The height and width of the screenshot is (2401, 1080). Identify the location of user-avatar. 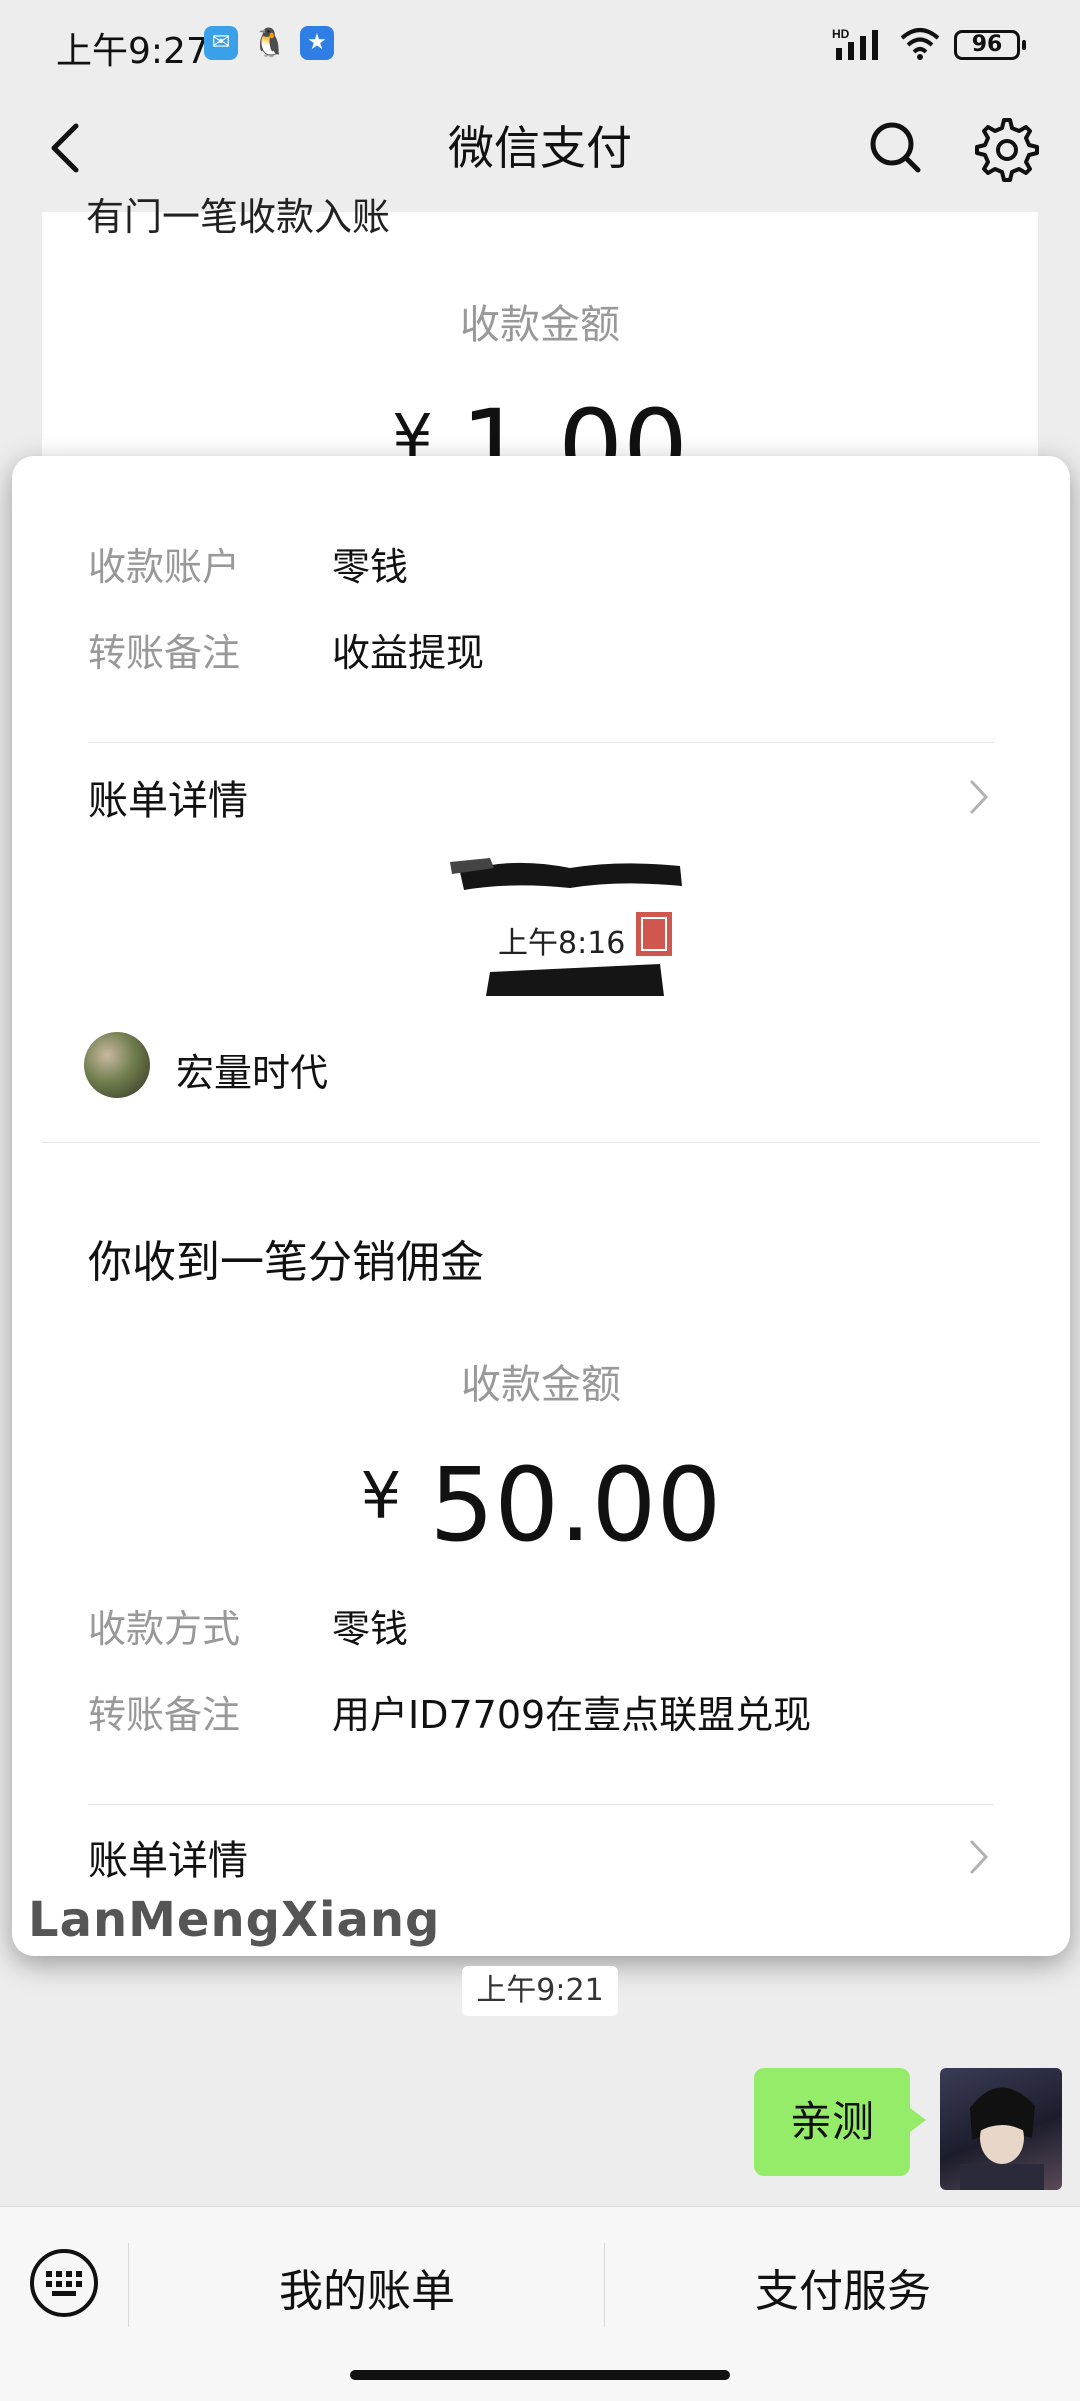
(1001, 2129).